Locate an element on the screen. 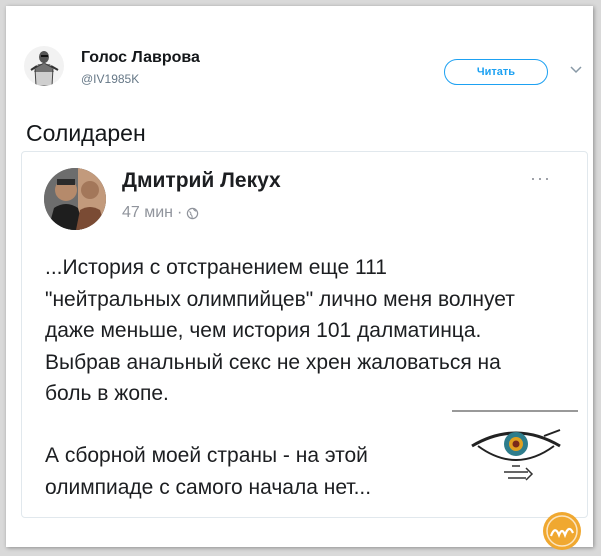 This screenshot has height=556, width=601. author-handle: @IV1985K is located at coordinates (110, 79).